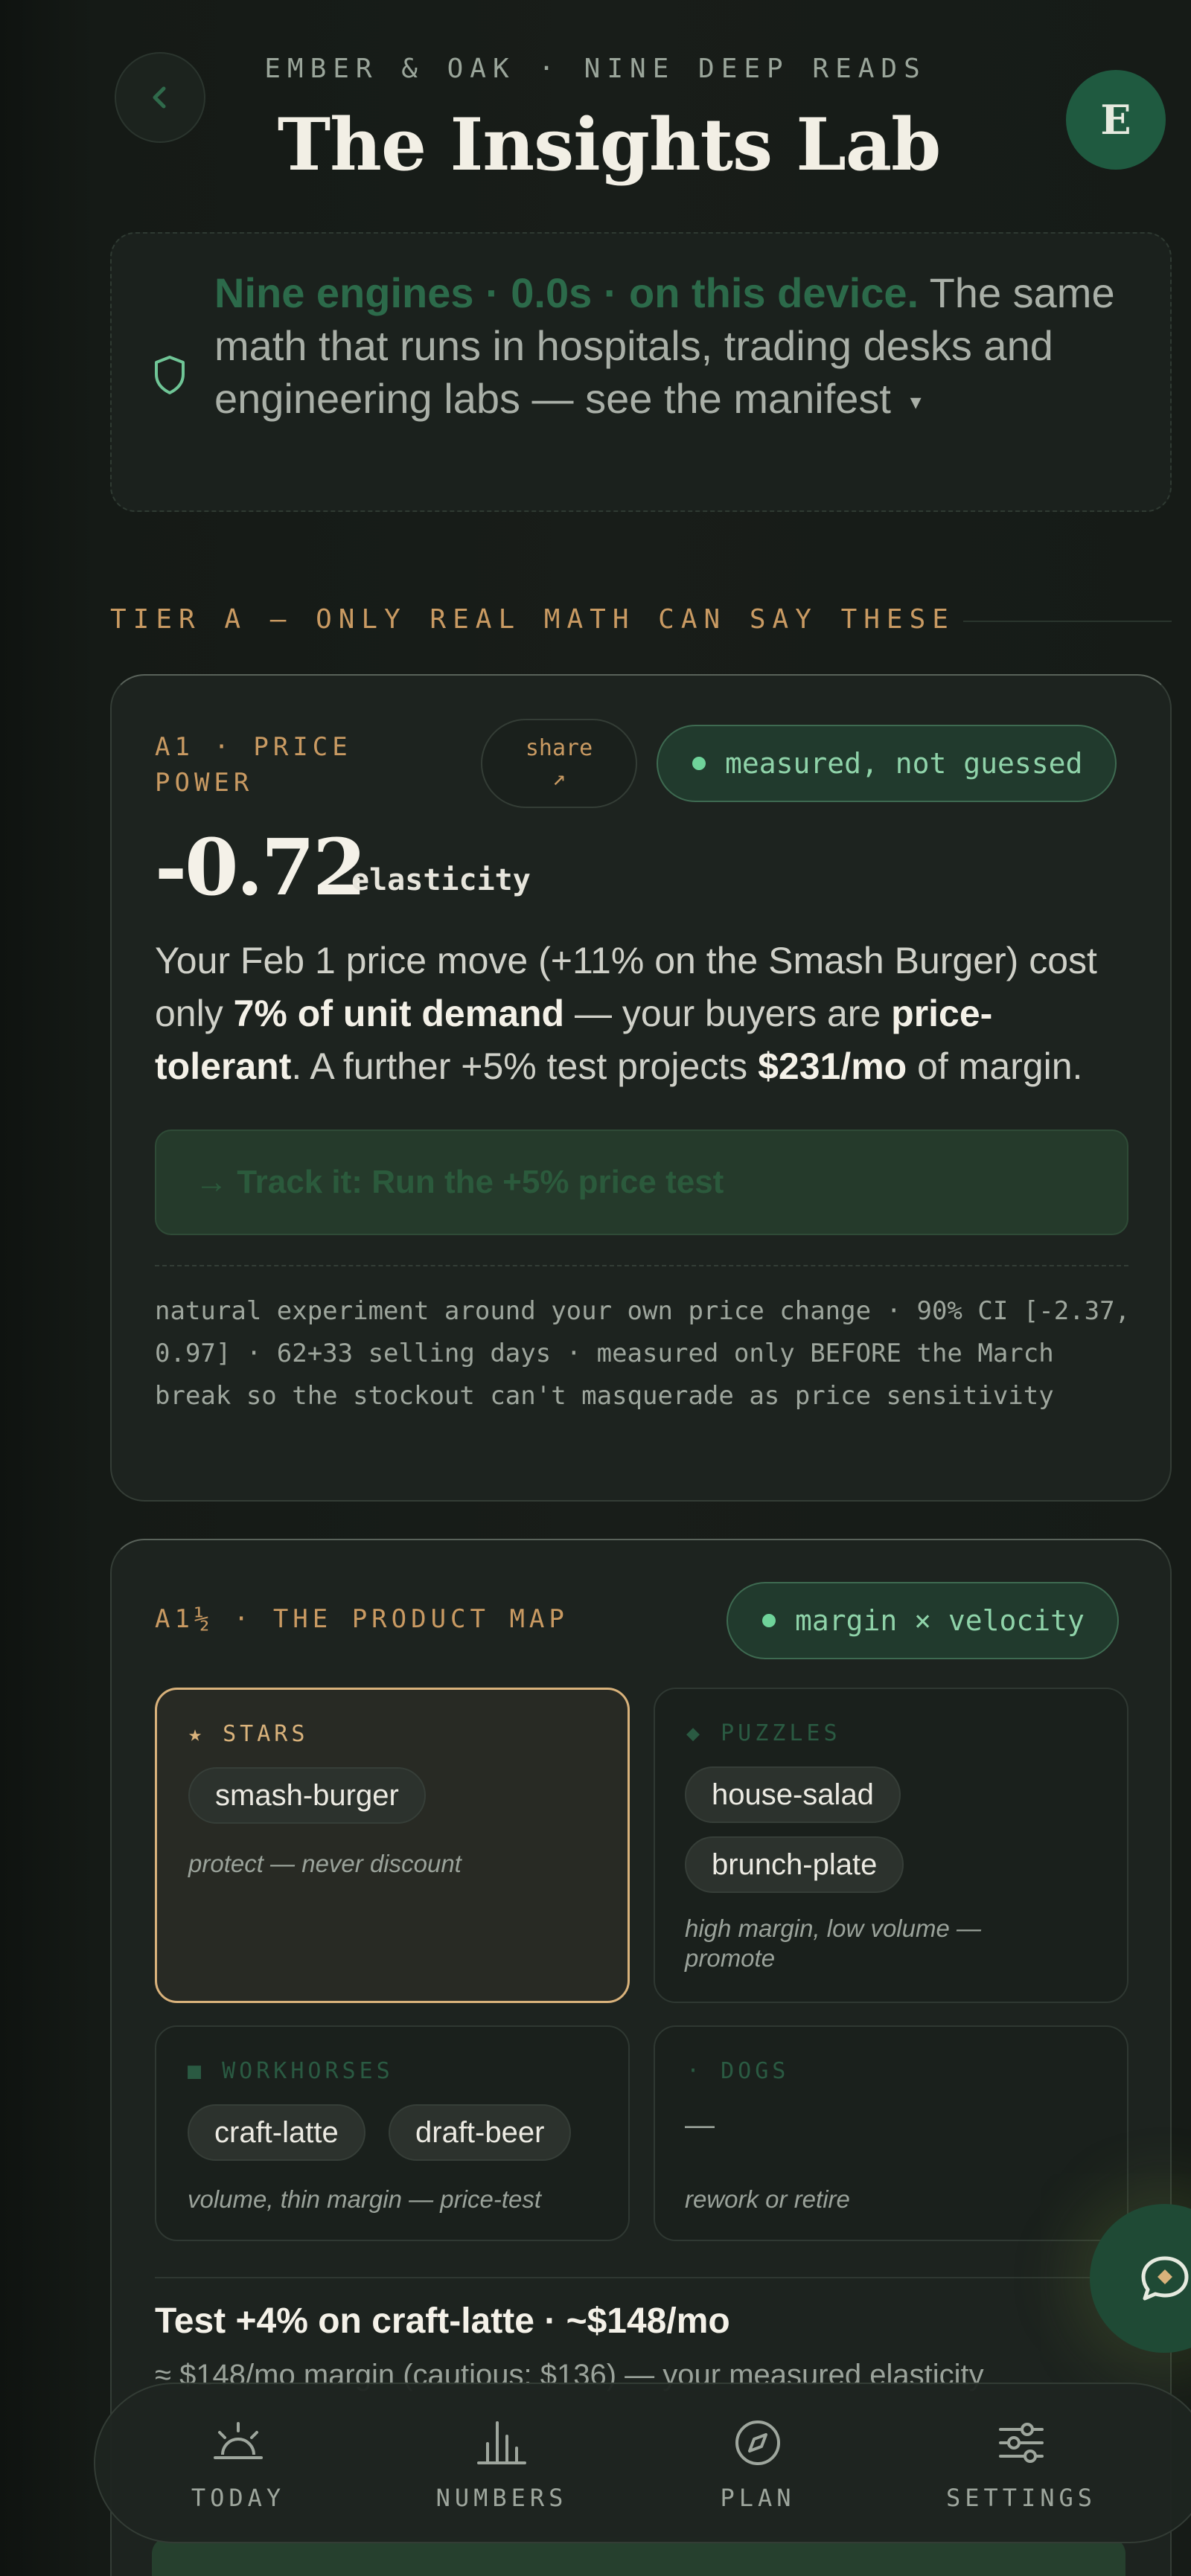  What do you see at coordinates (757, 2443) in the screenshot?
I see `compass-icon` at bounding box center [757, 2443].